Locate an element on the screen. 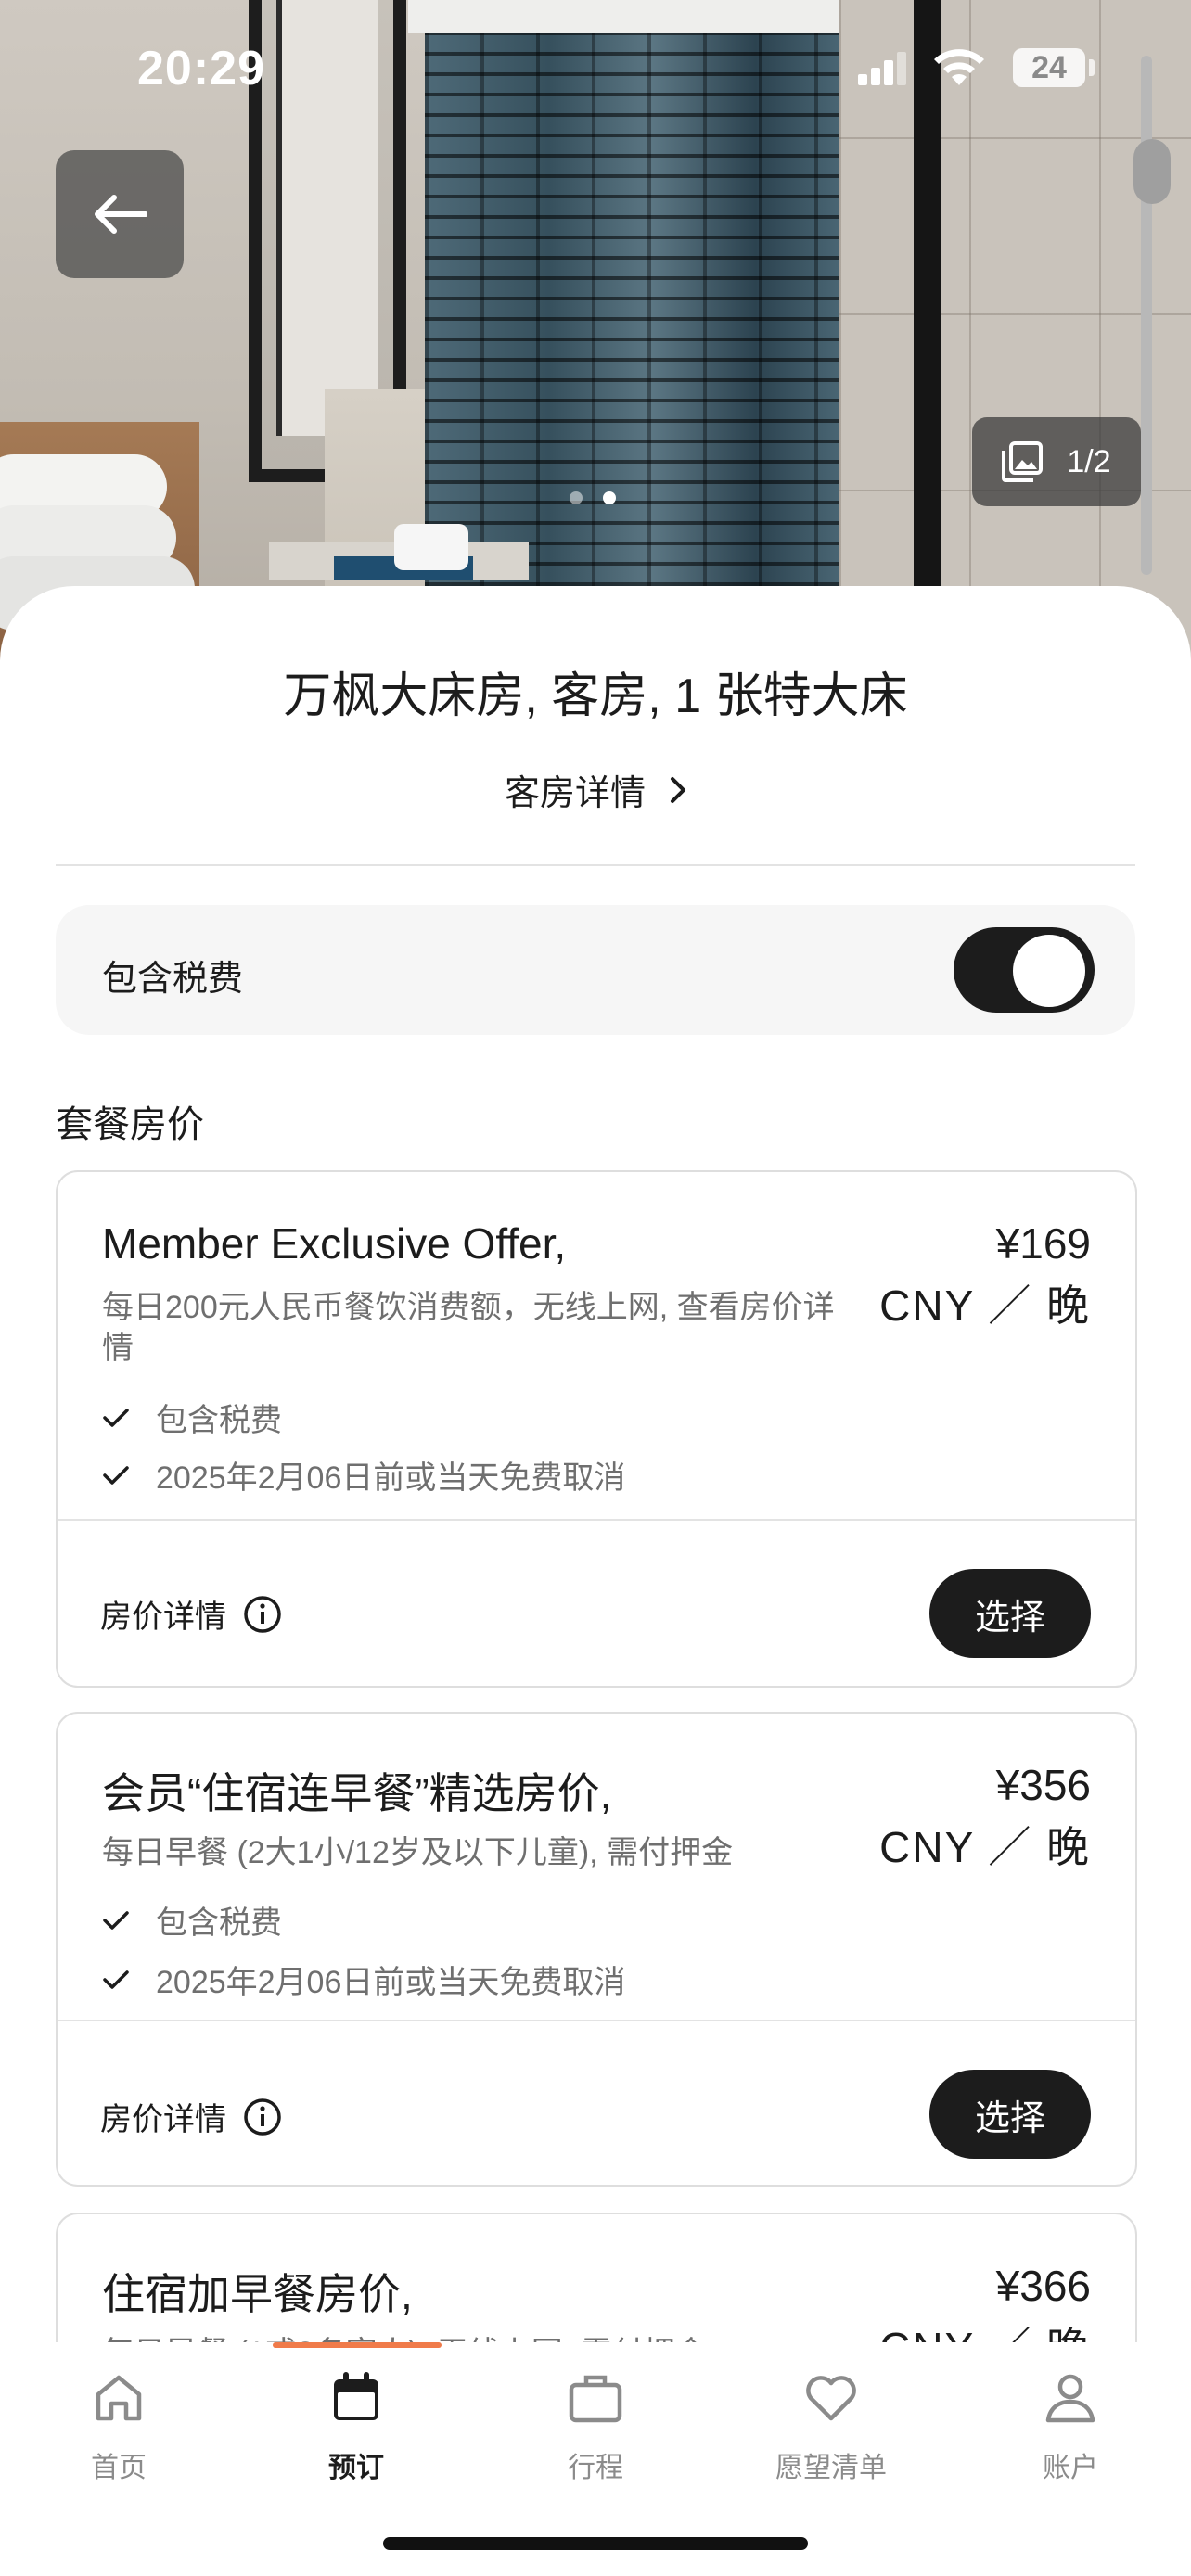  calendar-icon is located at coordinates (356, 2396).